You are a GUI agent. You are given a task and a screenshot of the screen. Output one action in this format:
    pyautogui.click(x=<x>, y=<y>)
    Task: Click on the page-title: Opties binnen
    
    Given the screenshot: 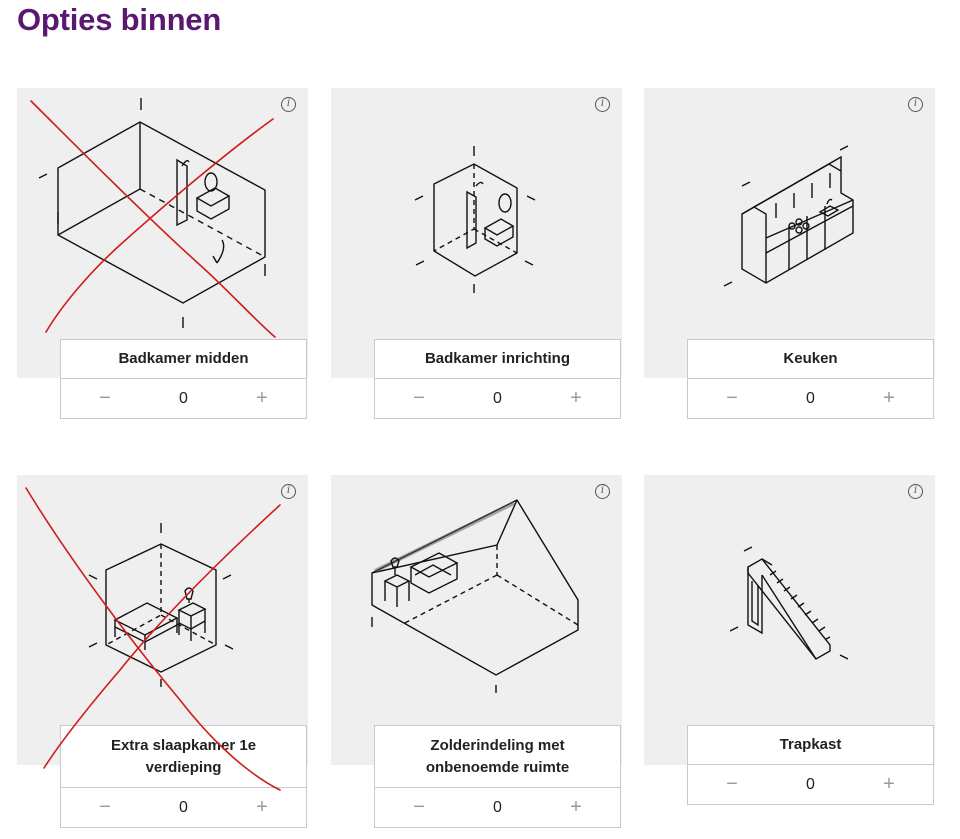 What is the action you would take?
    pyautogui.click(x=119, y=19)
    